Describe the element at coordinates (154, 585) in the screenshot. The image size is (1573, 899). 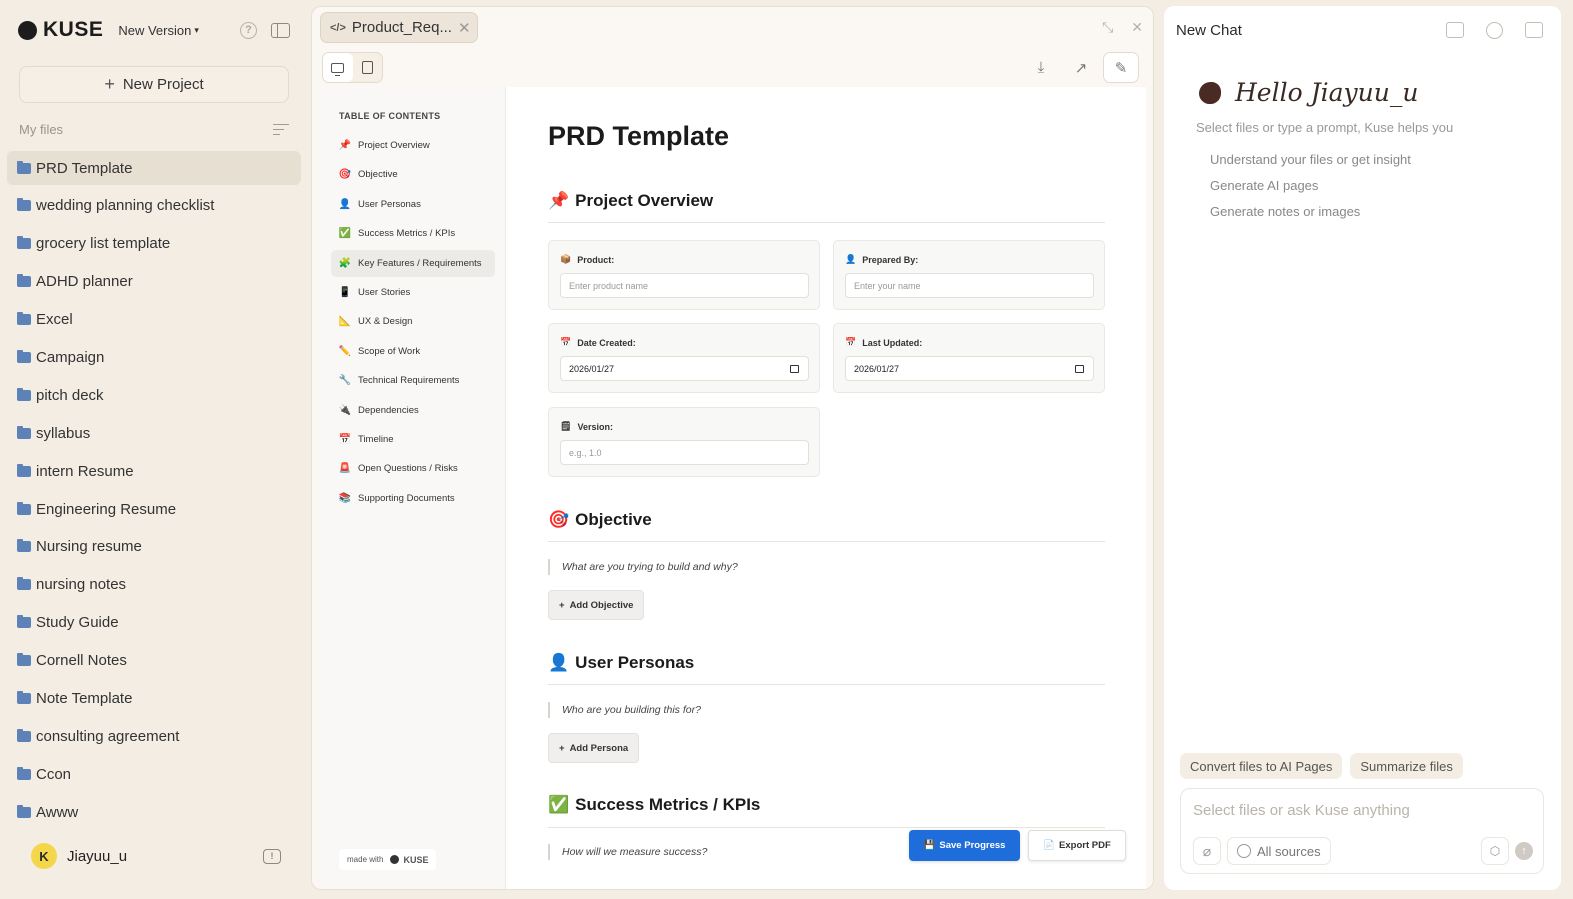
I see `file-item: nursing notes` at that location.